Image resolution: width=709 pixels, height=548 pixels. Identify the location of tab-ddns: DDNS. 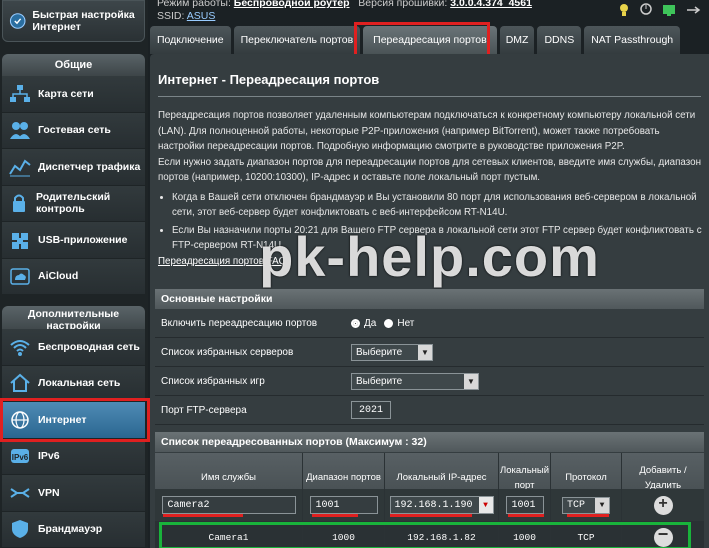
(559, 40).